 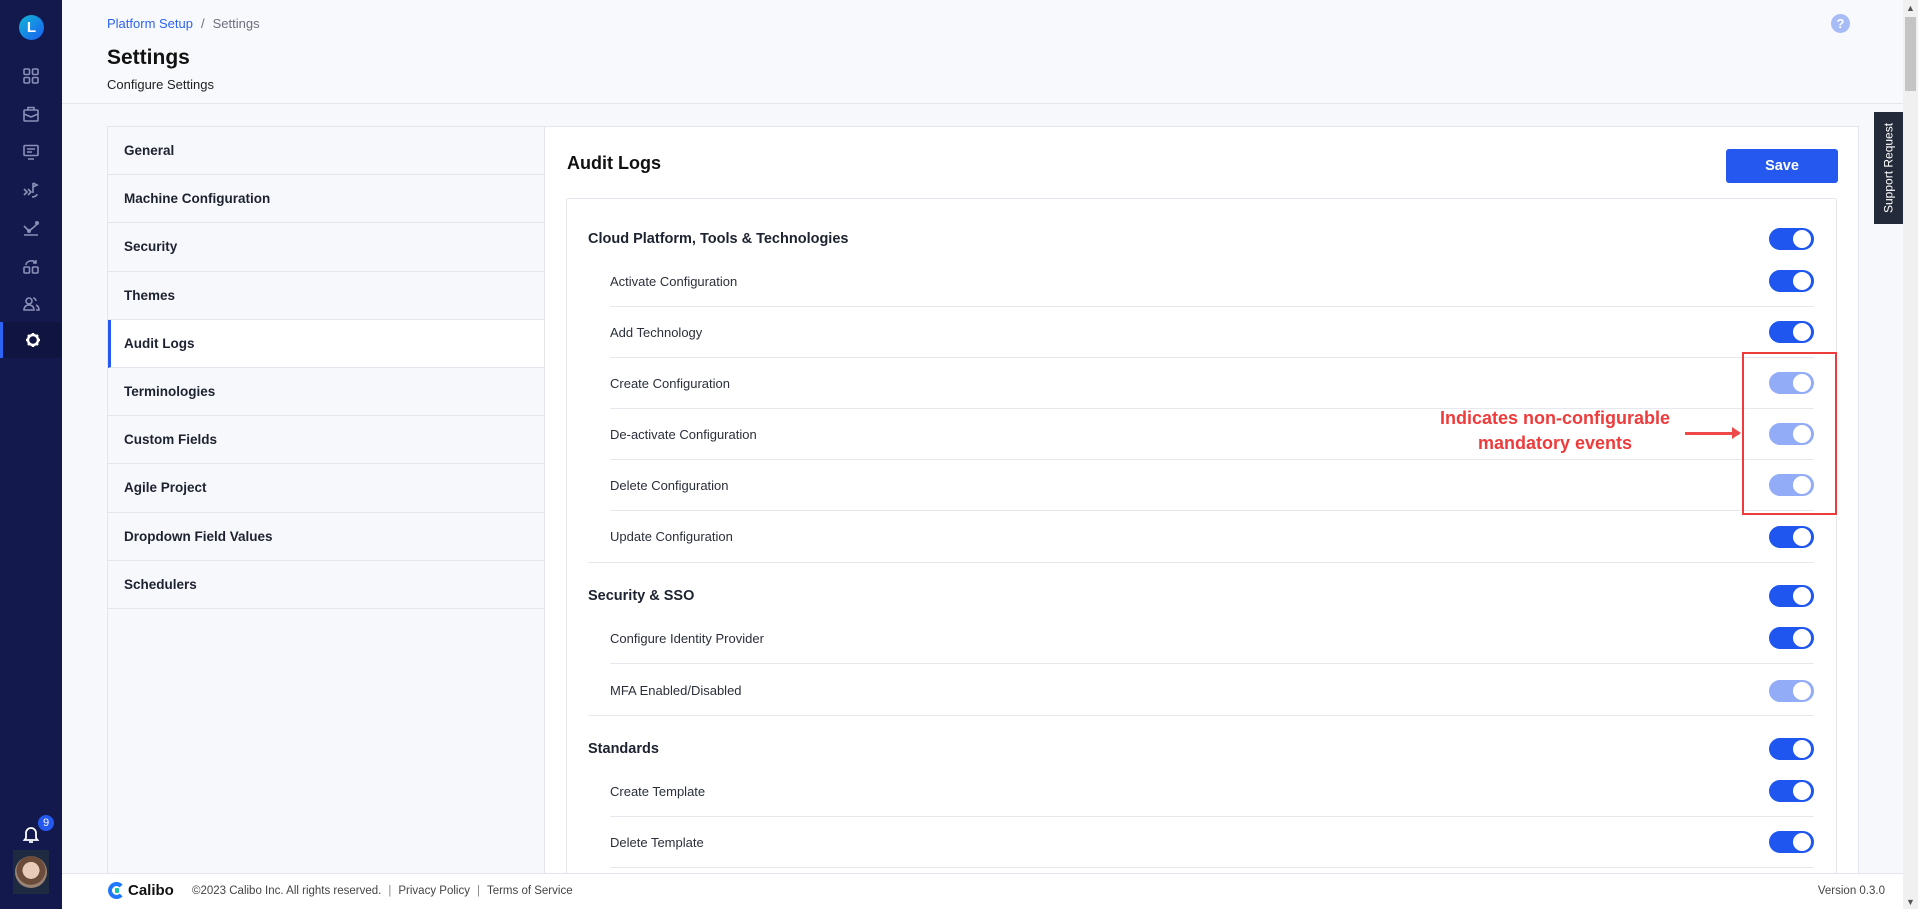 I want to click on event-row: Add Technology, so click(x=1212, y=332).